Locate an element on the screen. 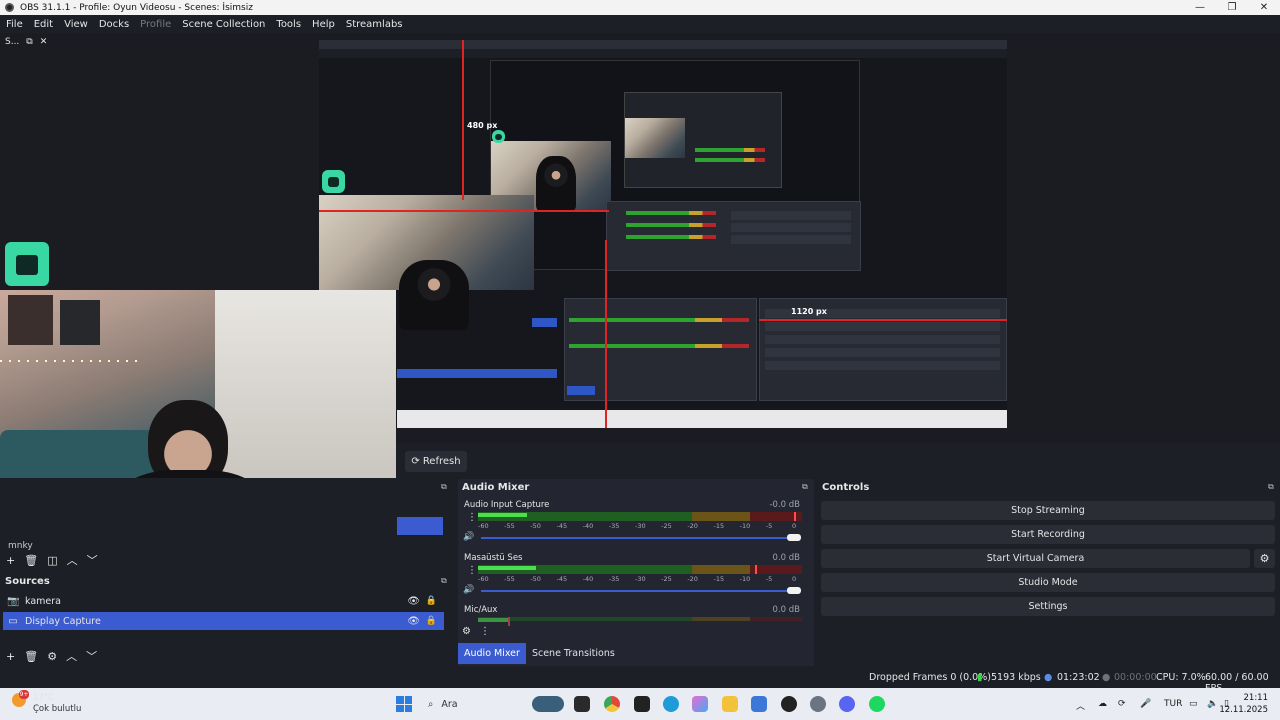 Image resolution: width=1280 pixels, height=720 pixels. advanced-audio-gear-icon: ⚙ is located at coordinates (466, 631).